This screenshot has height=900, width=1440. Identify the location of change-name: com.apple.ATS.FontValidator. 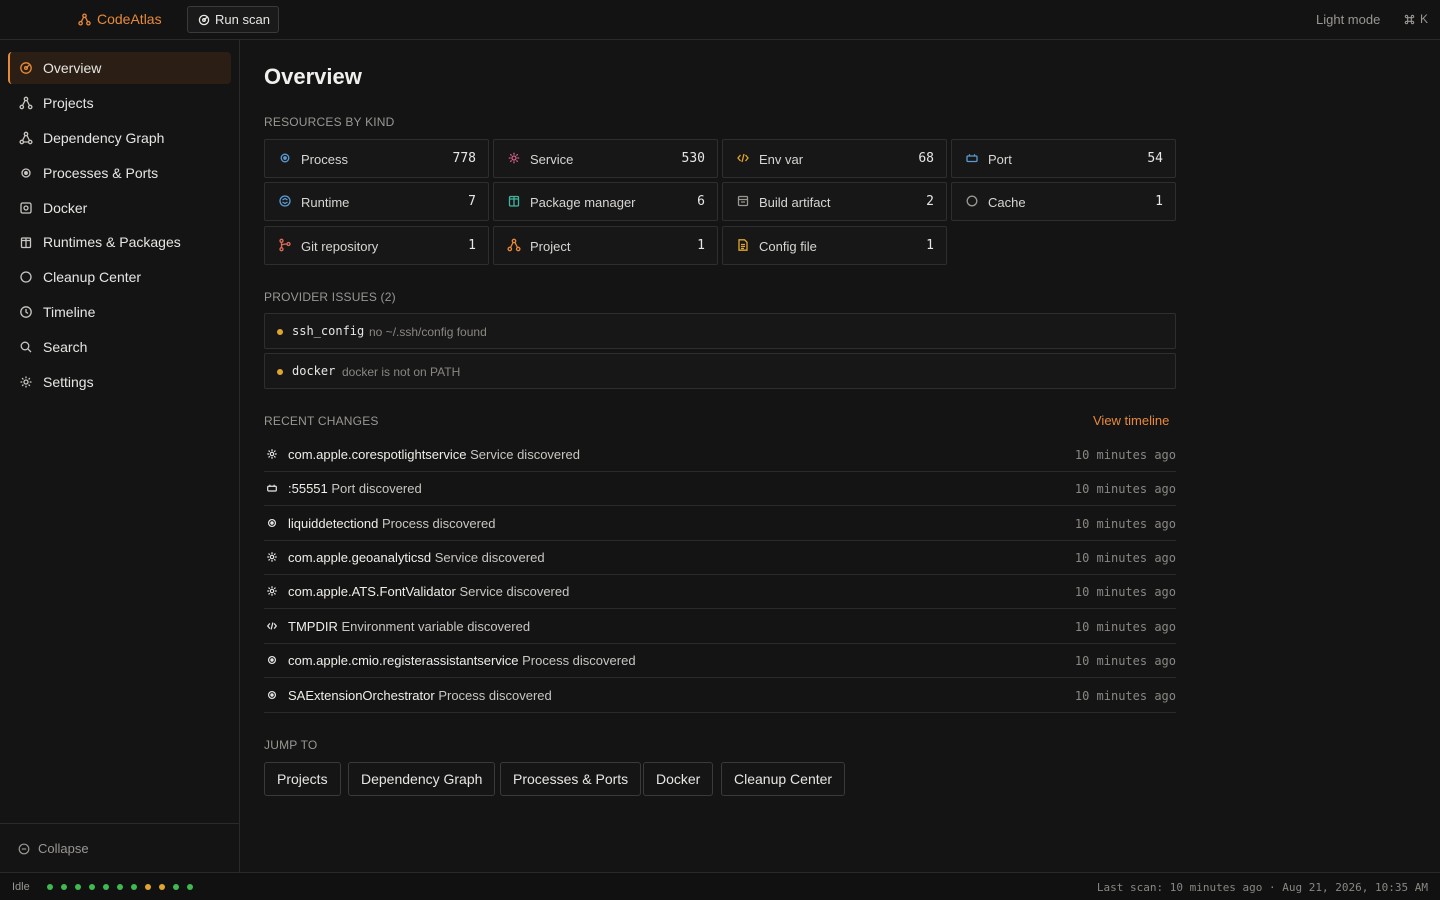
(372, 591).